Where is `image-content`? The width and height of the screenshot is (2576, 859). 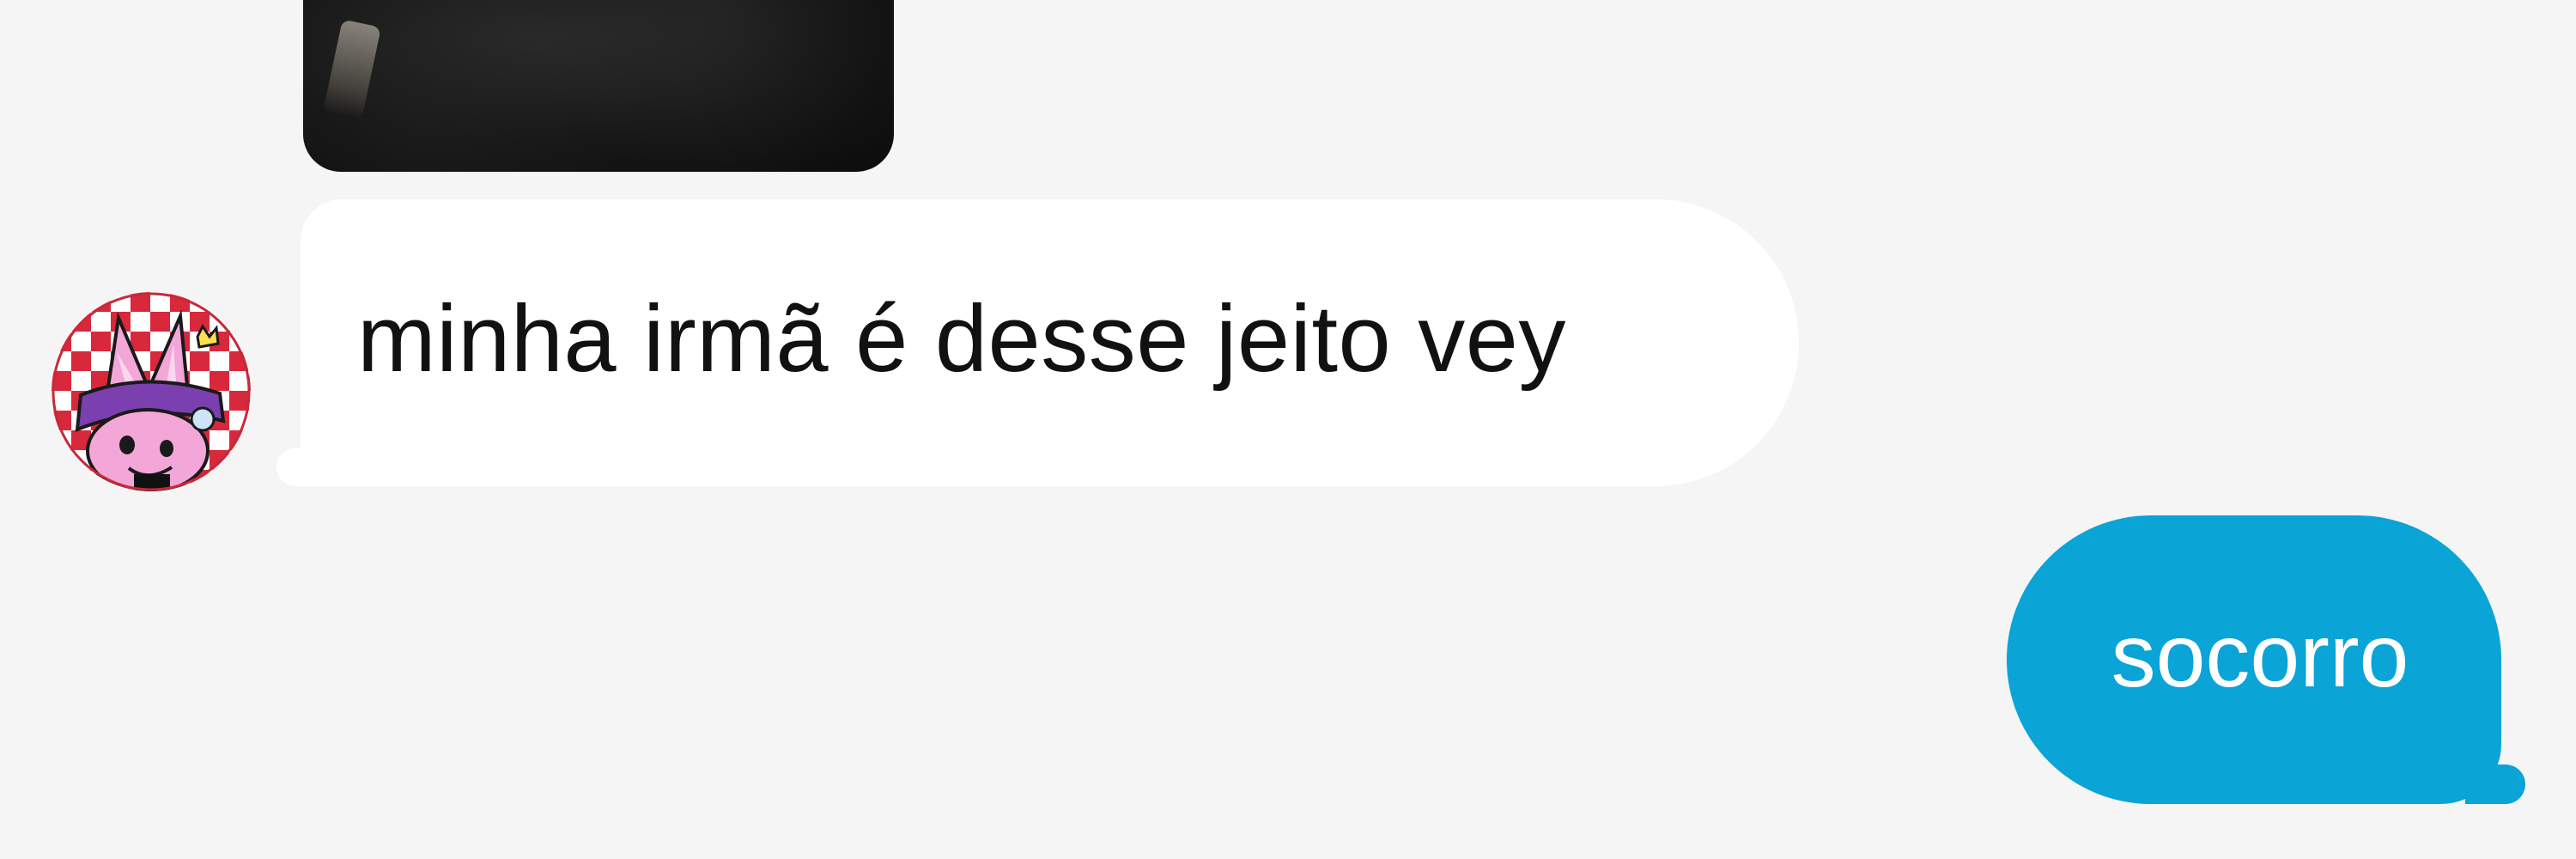 image-content is located at coordinates (598, 86).